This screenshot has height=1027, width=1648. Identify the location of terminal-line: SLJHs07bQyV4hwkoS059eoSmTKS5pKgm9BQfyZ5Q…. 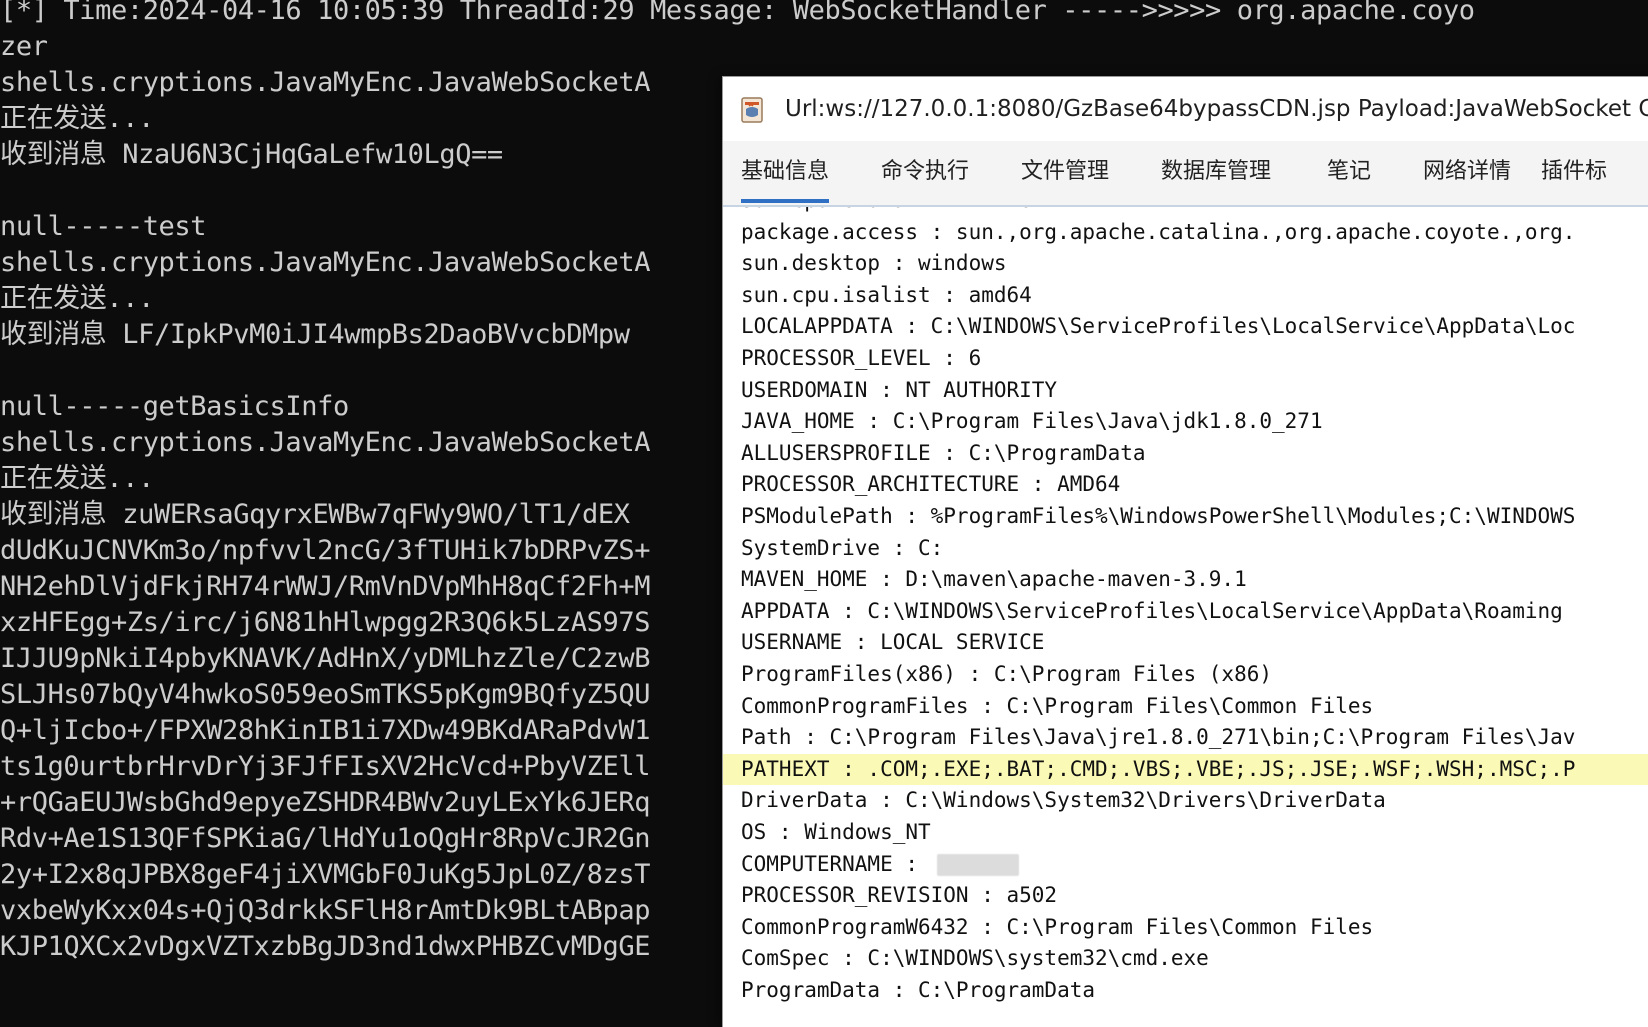
(325, 694).